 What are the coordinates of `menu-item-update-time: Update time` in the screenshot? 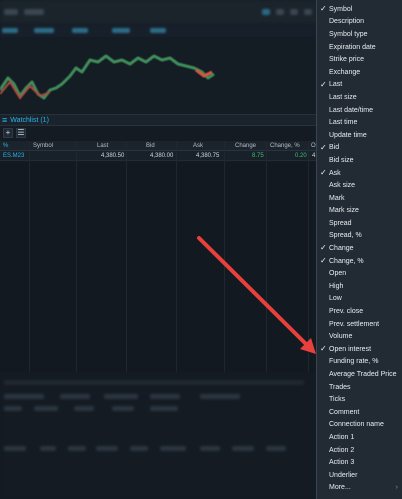 It's located at (359, 135).